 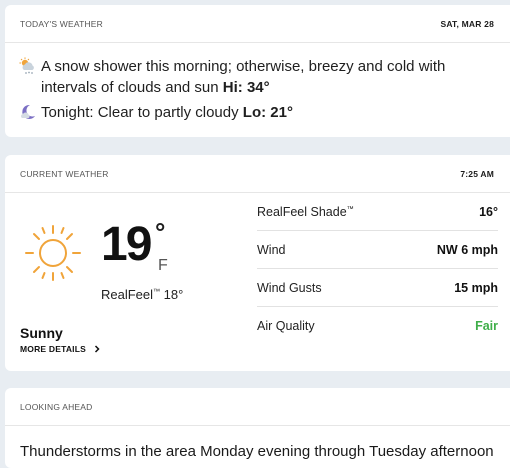 I want to click on detail-label: Wind, so click(x=271, y=249).